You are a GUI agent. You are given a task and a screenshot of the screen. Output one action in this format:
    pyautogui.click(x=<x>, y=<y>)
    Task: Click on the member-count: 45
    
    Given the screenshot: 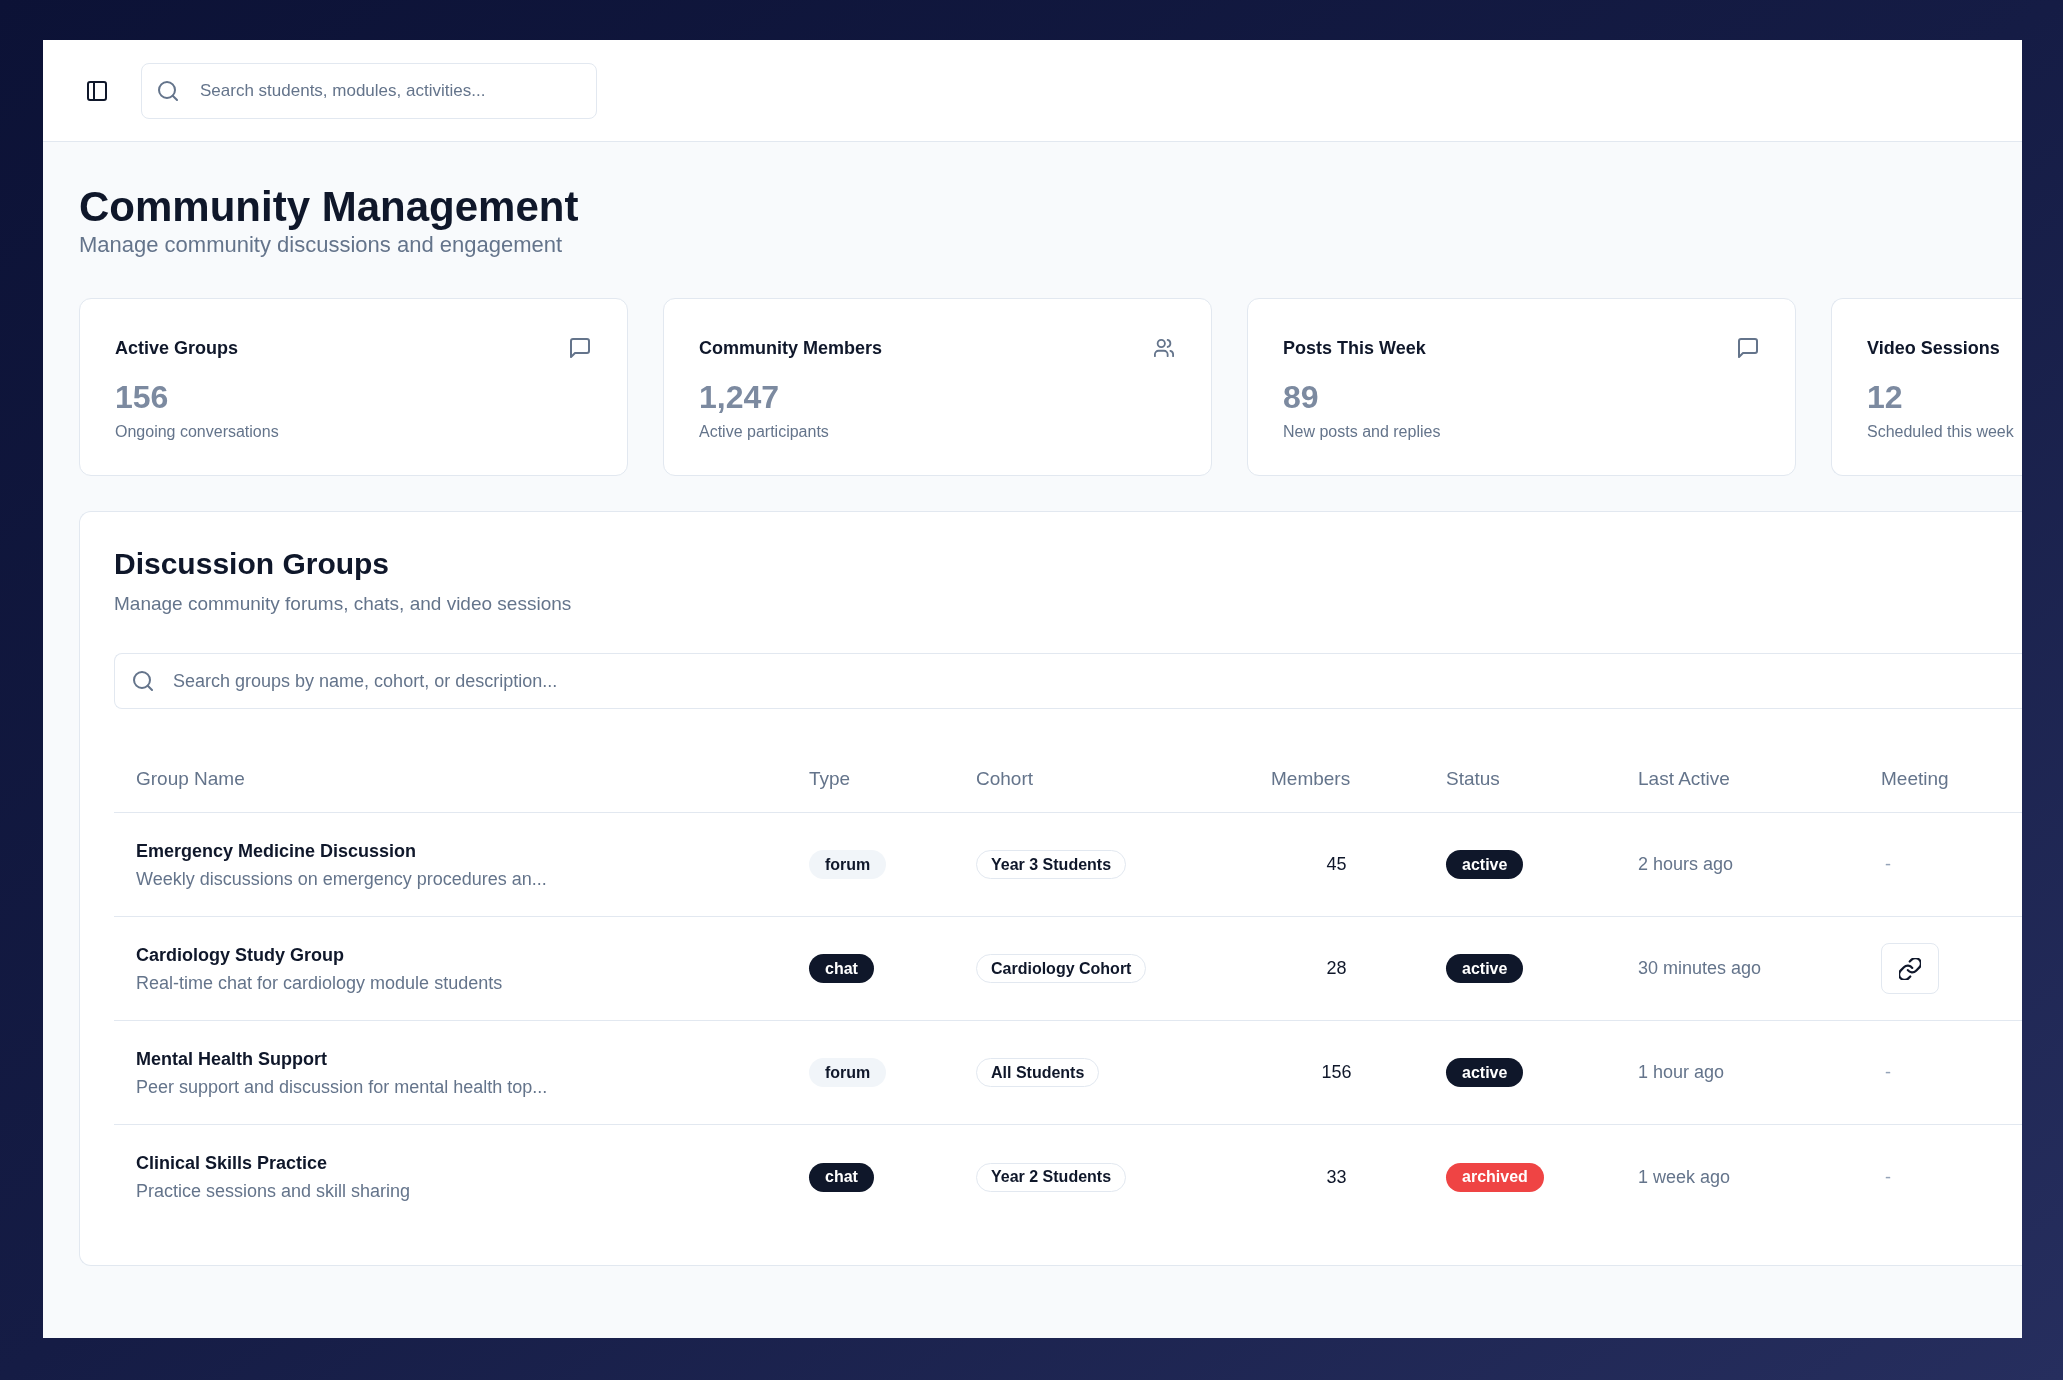 What is the action you would take?
    pyautogui.click(x=1336, y=864)
    